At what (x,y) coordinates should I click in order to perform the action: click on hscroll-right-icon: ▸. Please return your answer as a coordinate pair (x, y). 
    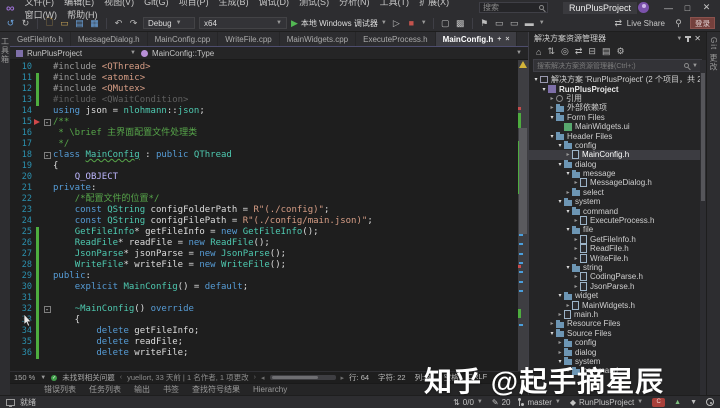
    Looking at the image, I should click on (343, 378).